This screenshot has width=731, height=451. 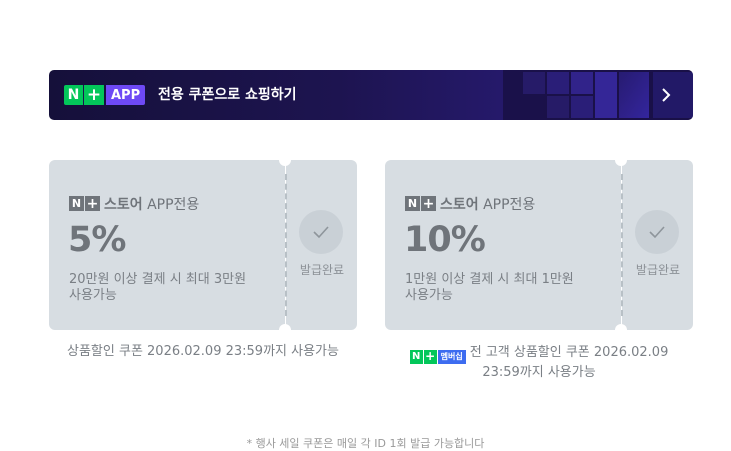 I want to click on naver-plus-membership-badge: N + 멤버십, so click(x=437, y=356).